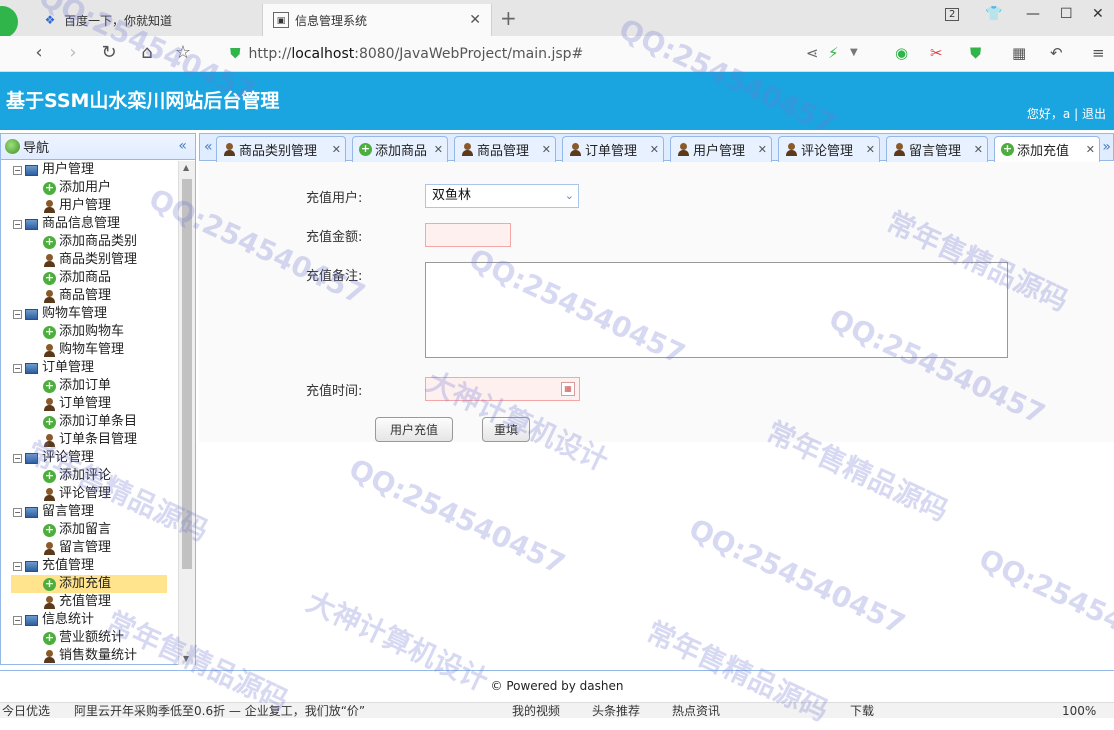 This screenshot has width=1114, height=730. What do you see at coordinates (508, 18) in the screenshot?
I see `new-tab-button: +` at bounding box center [508, 18].